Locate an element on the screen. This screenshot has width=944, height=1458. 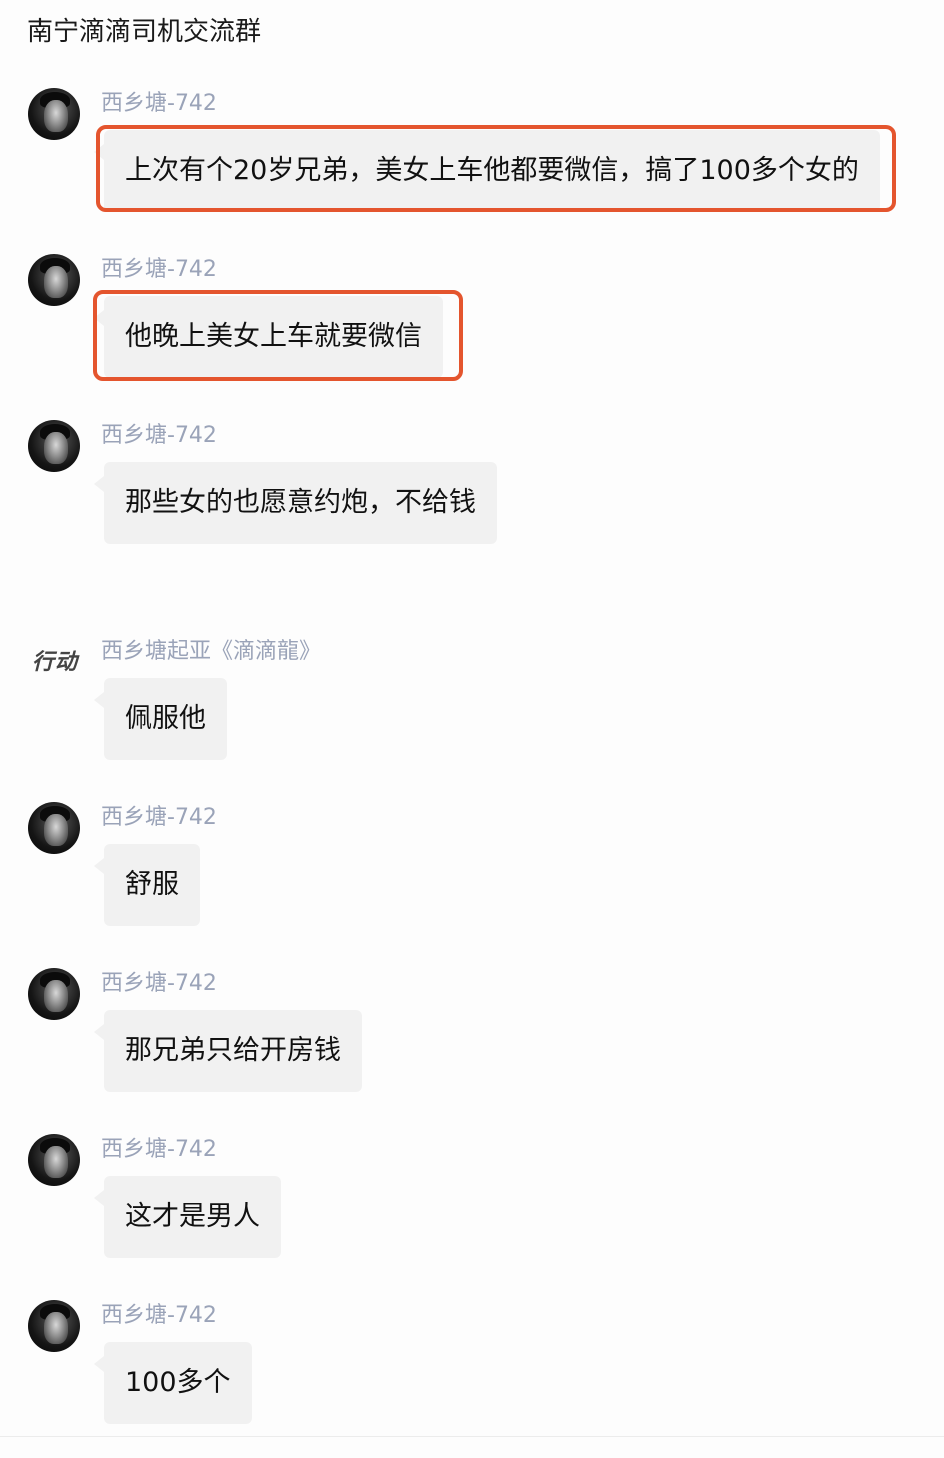
page-title: 南宁滴滴司机交流群 is located at coordinates (144, 32).